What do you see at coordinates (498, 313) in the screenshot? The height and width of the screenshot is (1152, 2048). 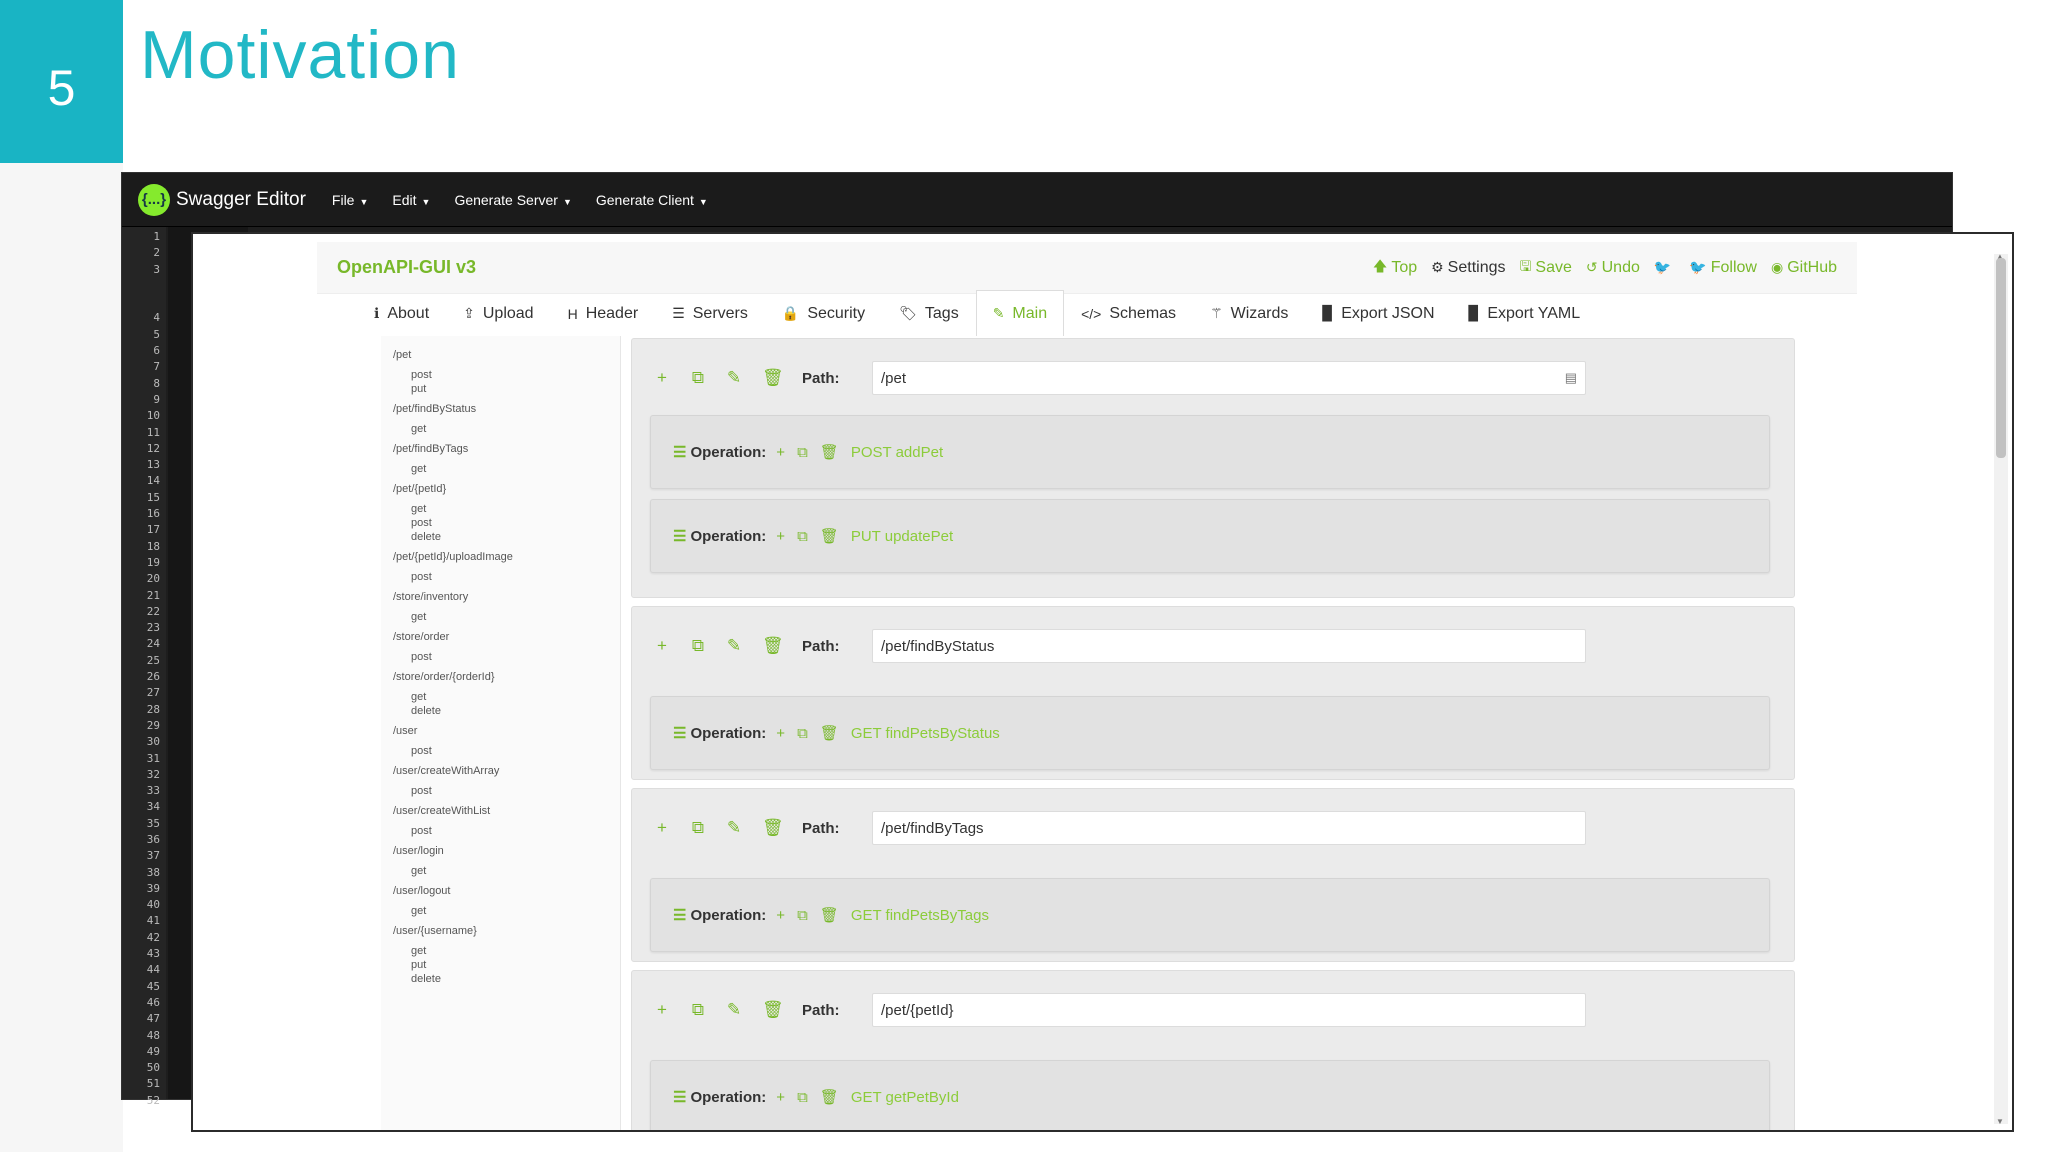 I see `tab-upload: ⇪ Upload` at bounding box center [498, 313].